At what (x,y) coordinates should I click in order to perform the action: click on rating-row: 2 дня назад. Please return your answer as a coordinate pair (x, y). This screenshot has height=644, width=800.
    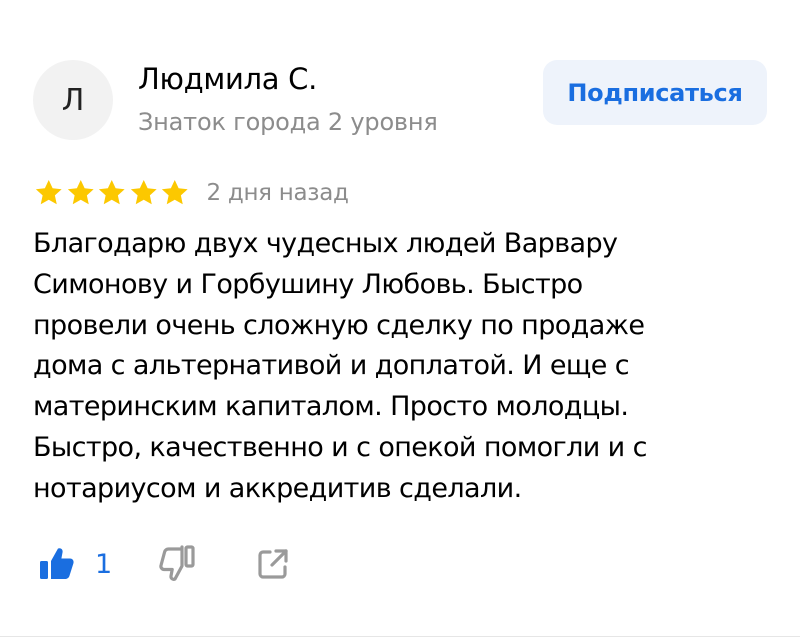
    Looking at the image, I should click on (191, 193).